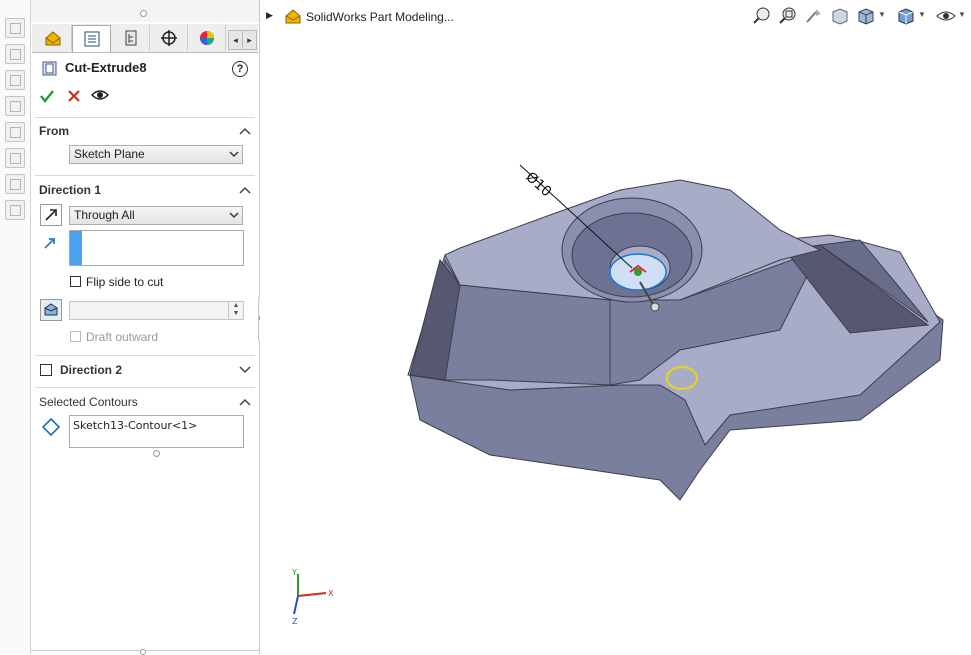  Describe the element at coordinates (49, 68) in the screenshot. I see `cut-extrude-feature-icon` at that location.